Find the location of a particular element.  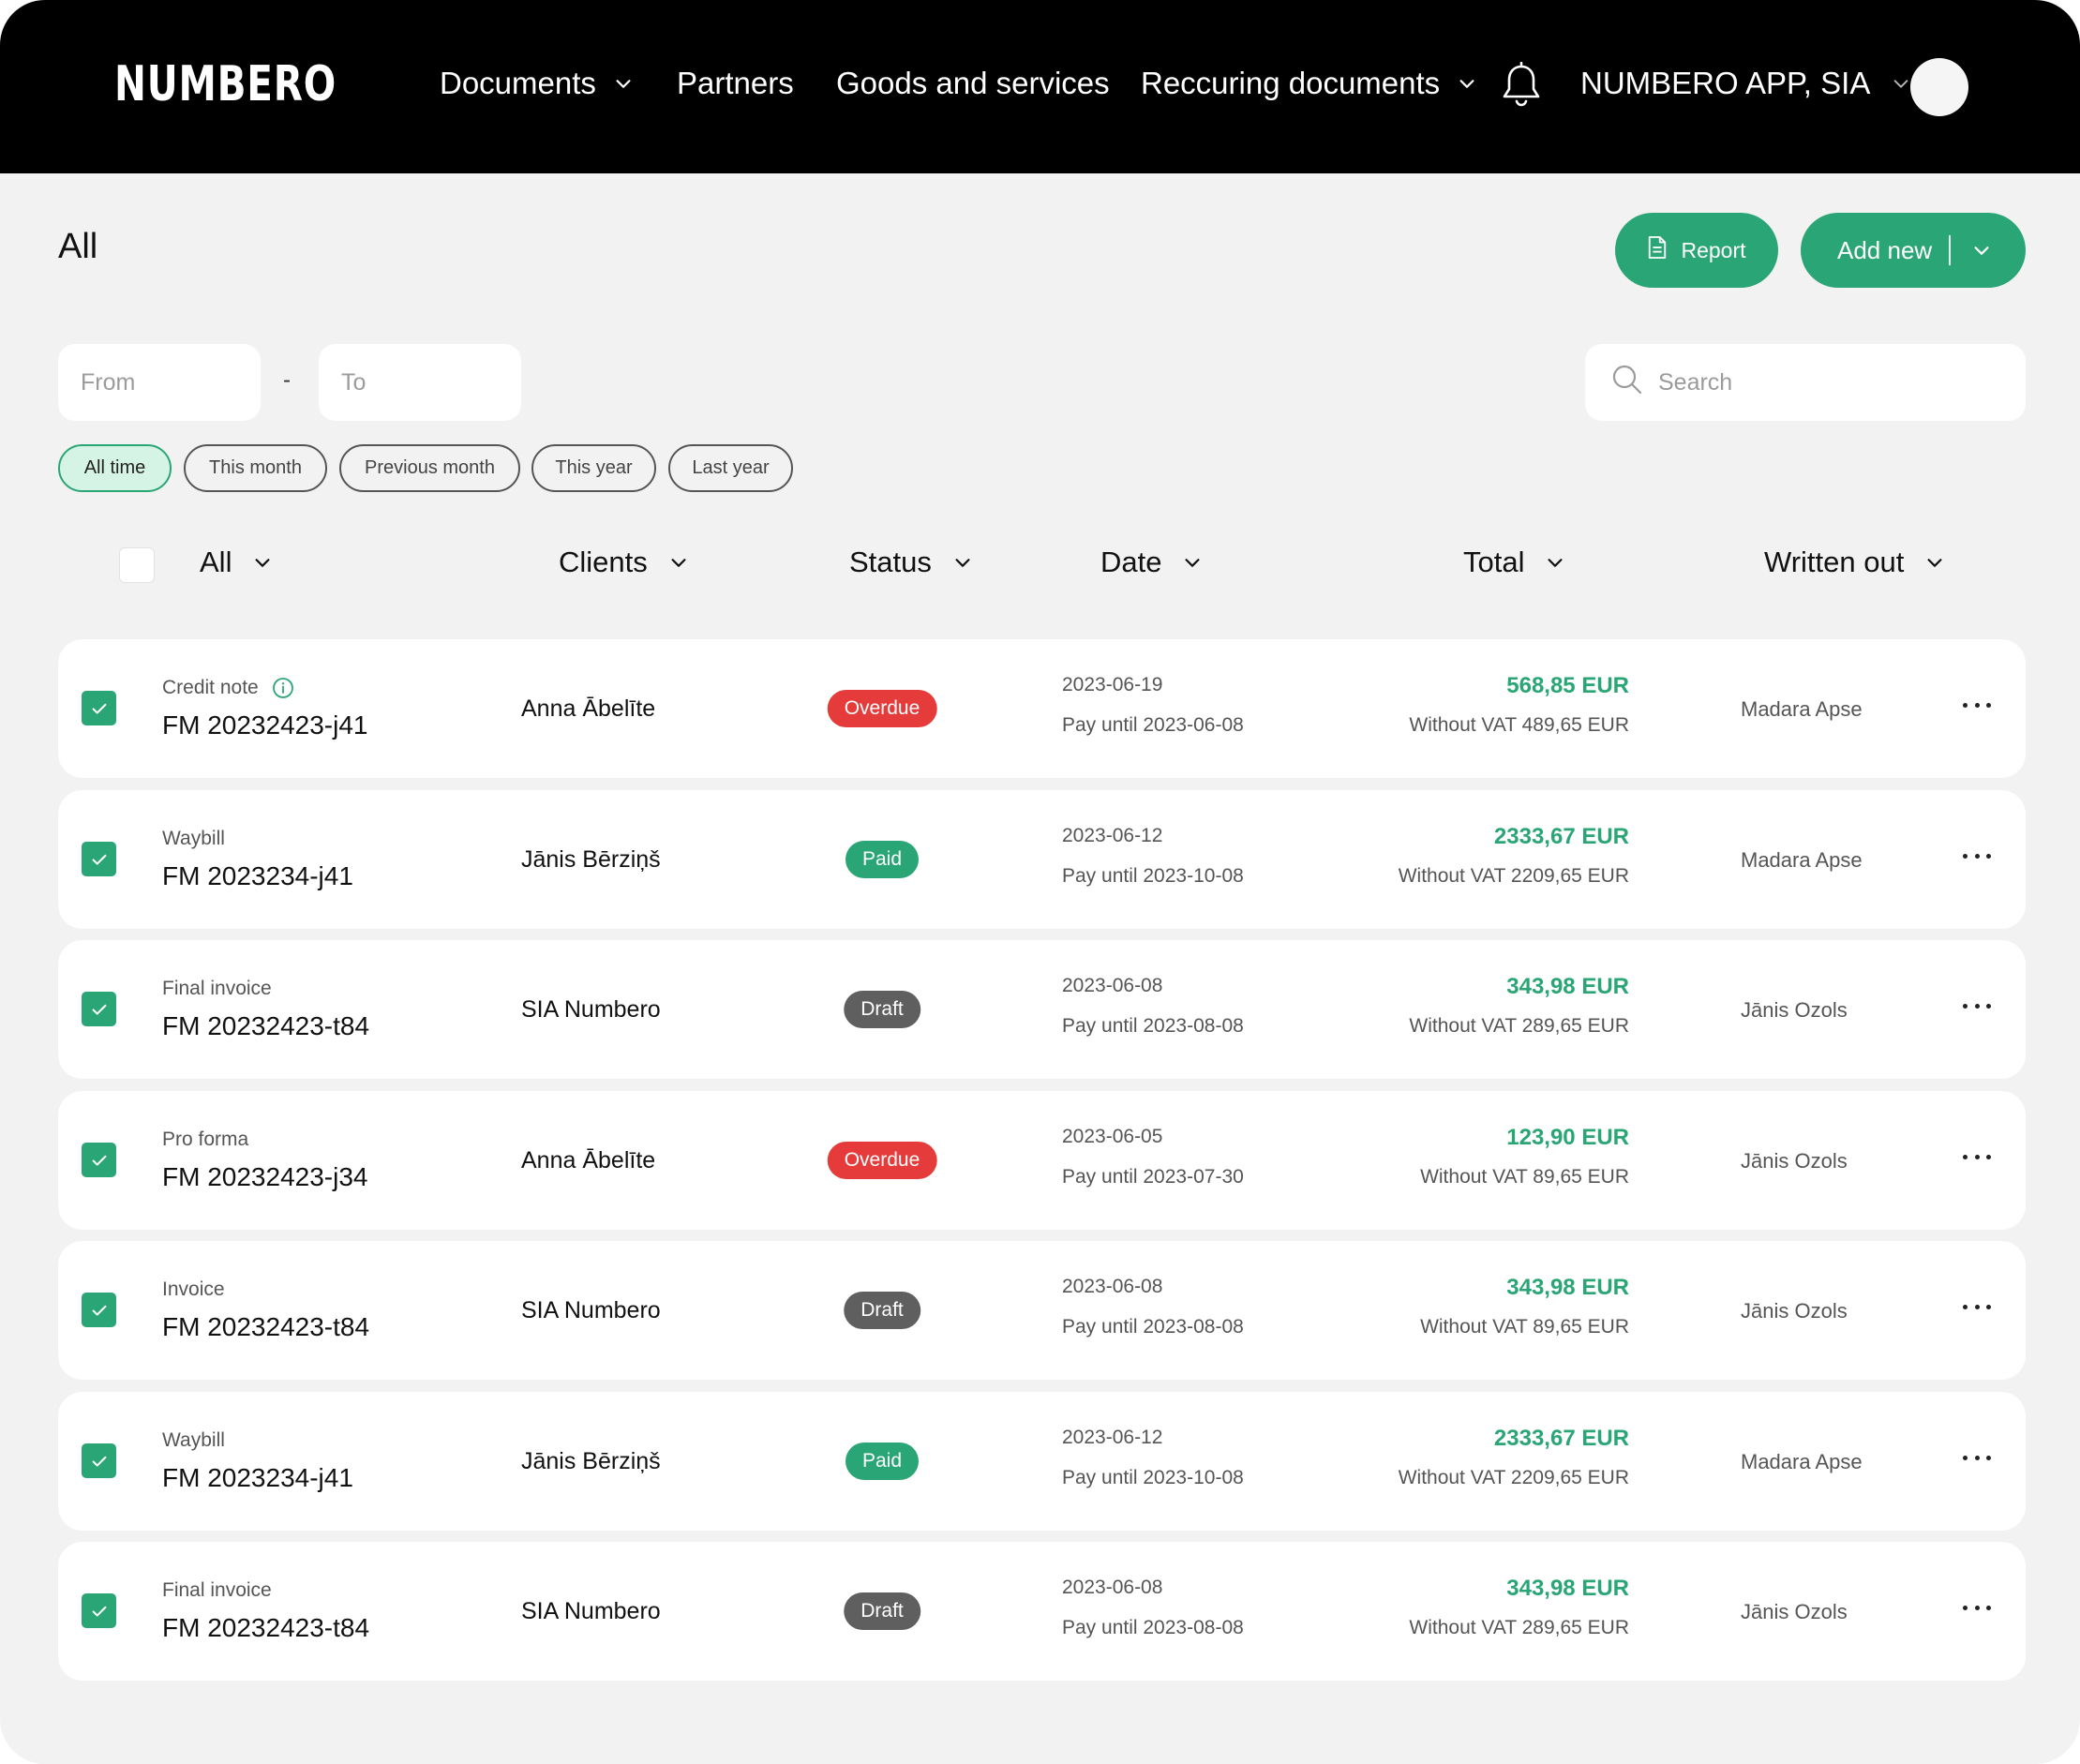

header-all: All is located at coordinates (237, 562).